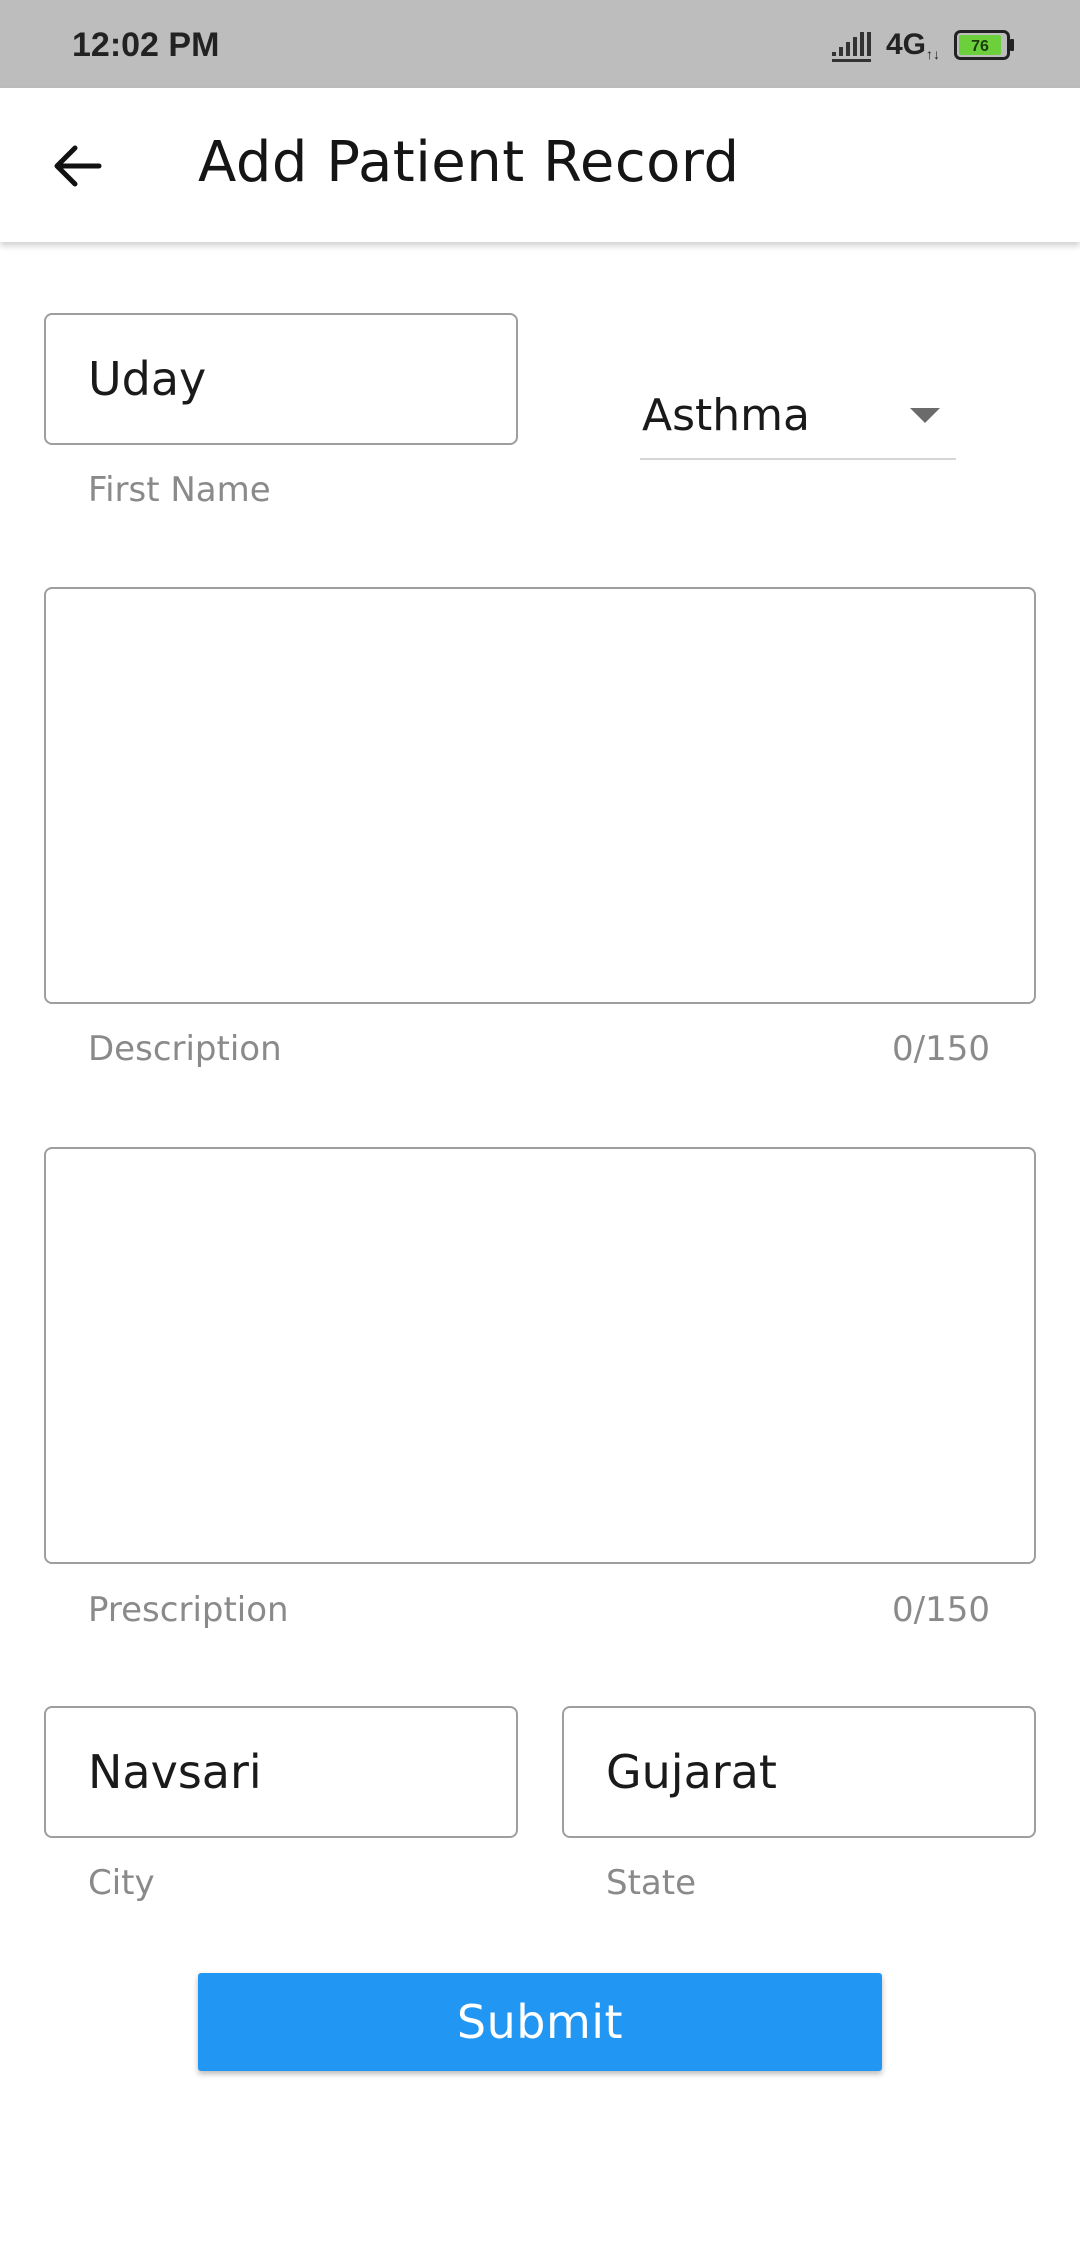 This screenshot has width=1080, height=2246. I want to click on signal-icon, so click(851, 47).